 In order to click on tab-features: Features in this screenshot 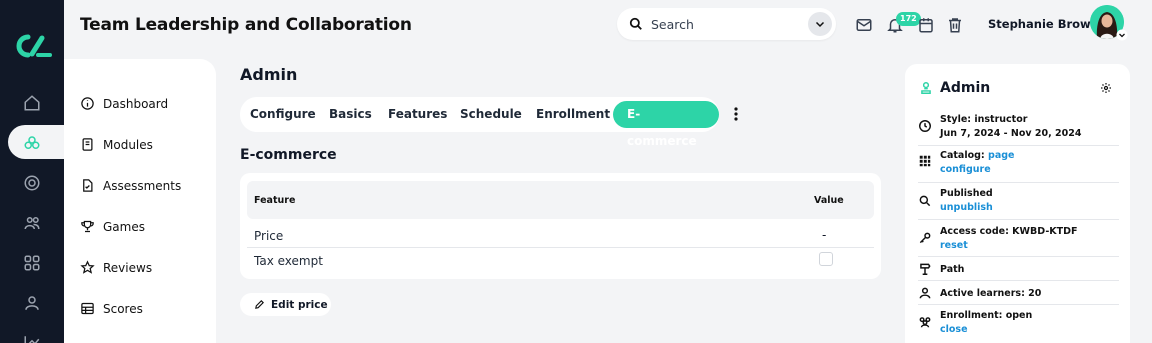, I will do `click(417, 114)`.